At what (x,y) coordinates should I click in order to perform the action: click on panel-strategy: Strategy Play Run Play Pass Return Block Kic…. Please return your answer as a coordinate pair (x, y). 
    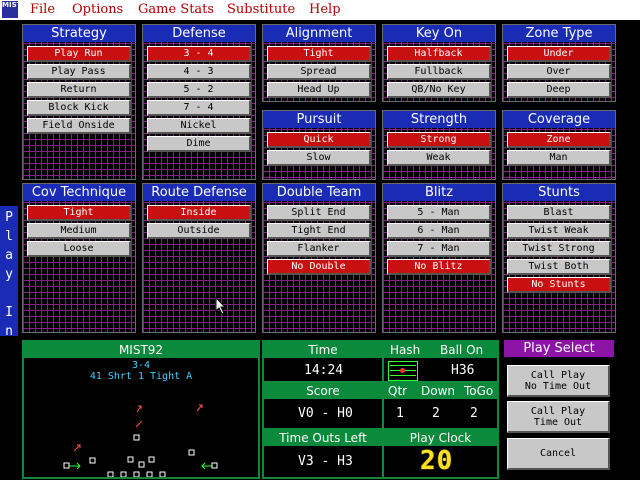
    Looking at the image, I should click on (79, 102).